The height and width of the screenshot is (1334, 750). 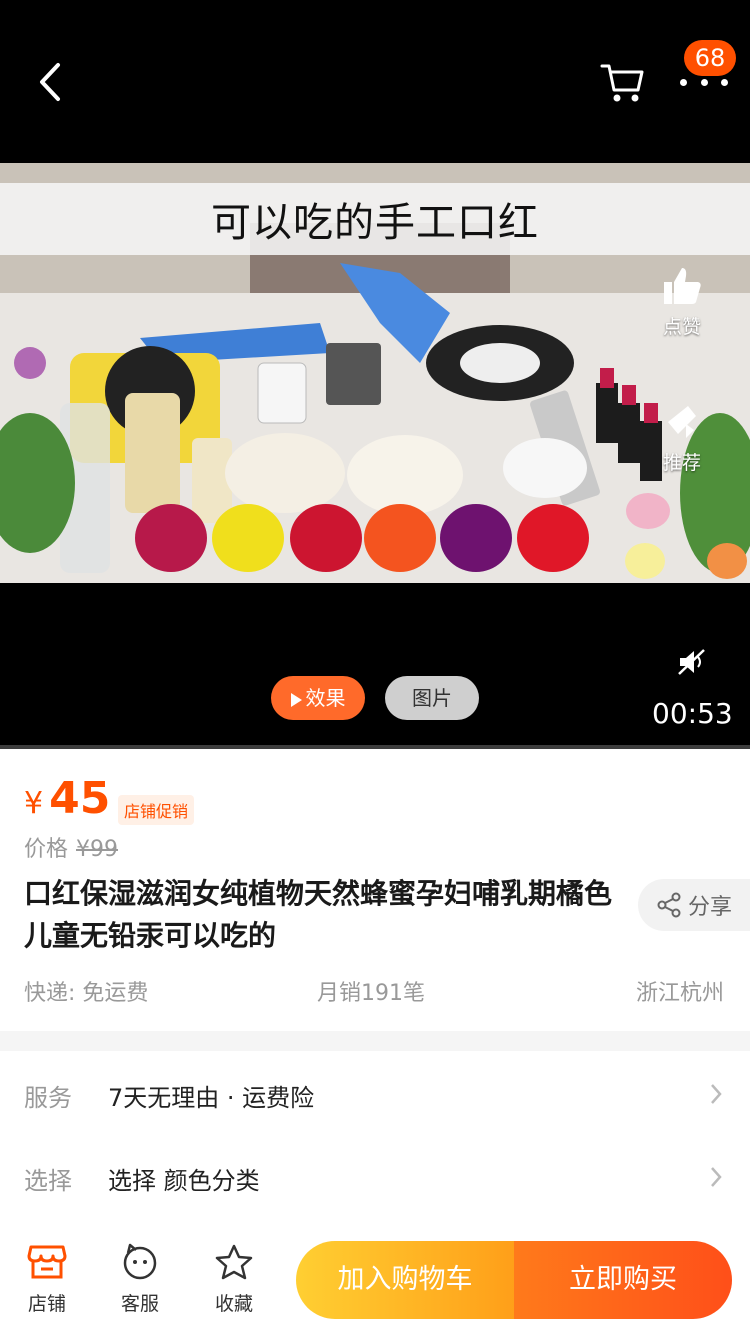 What do you see at coordinates (669, 905) in the screenshot?
I see `share-icon` at bounding box center [669, 905].